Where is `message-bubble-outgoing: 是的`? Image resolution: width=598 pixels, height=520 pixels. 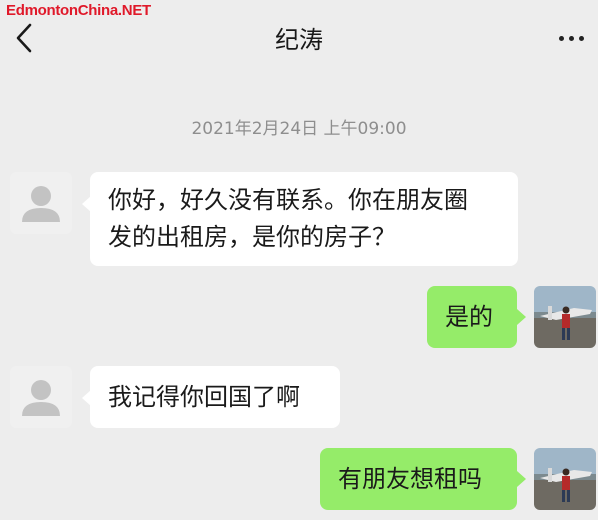
message-bubble-outgoing: 是的 is located at coordinates (472, 317).